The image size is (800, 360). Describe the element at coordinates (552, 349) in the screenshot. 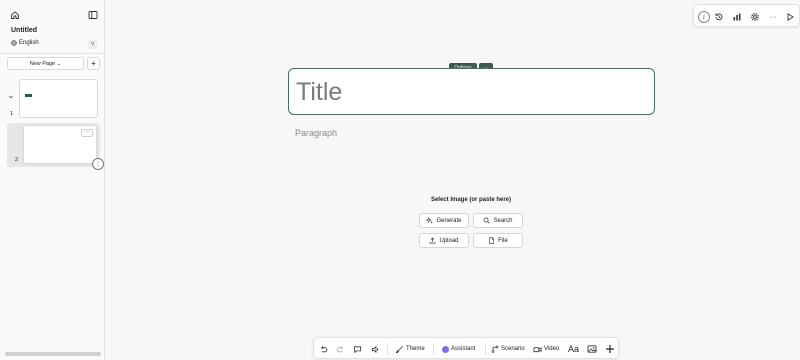

I see `video-label: Video` at that location.